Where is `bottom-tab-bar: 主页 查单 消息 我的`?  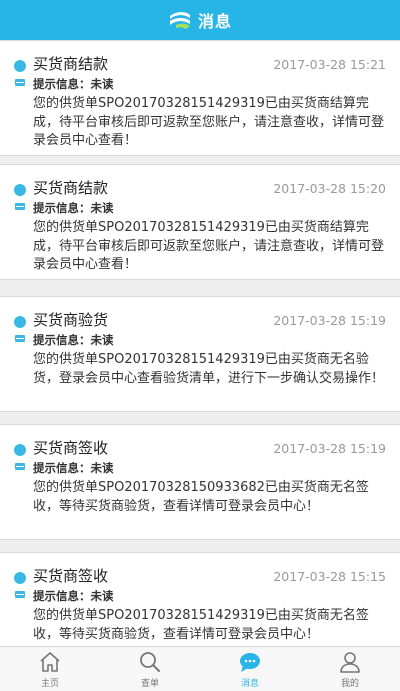 bottom-tab-bar: 主页 查单 消息 我的 is located at coordinates (200, 668).